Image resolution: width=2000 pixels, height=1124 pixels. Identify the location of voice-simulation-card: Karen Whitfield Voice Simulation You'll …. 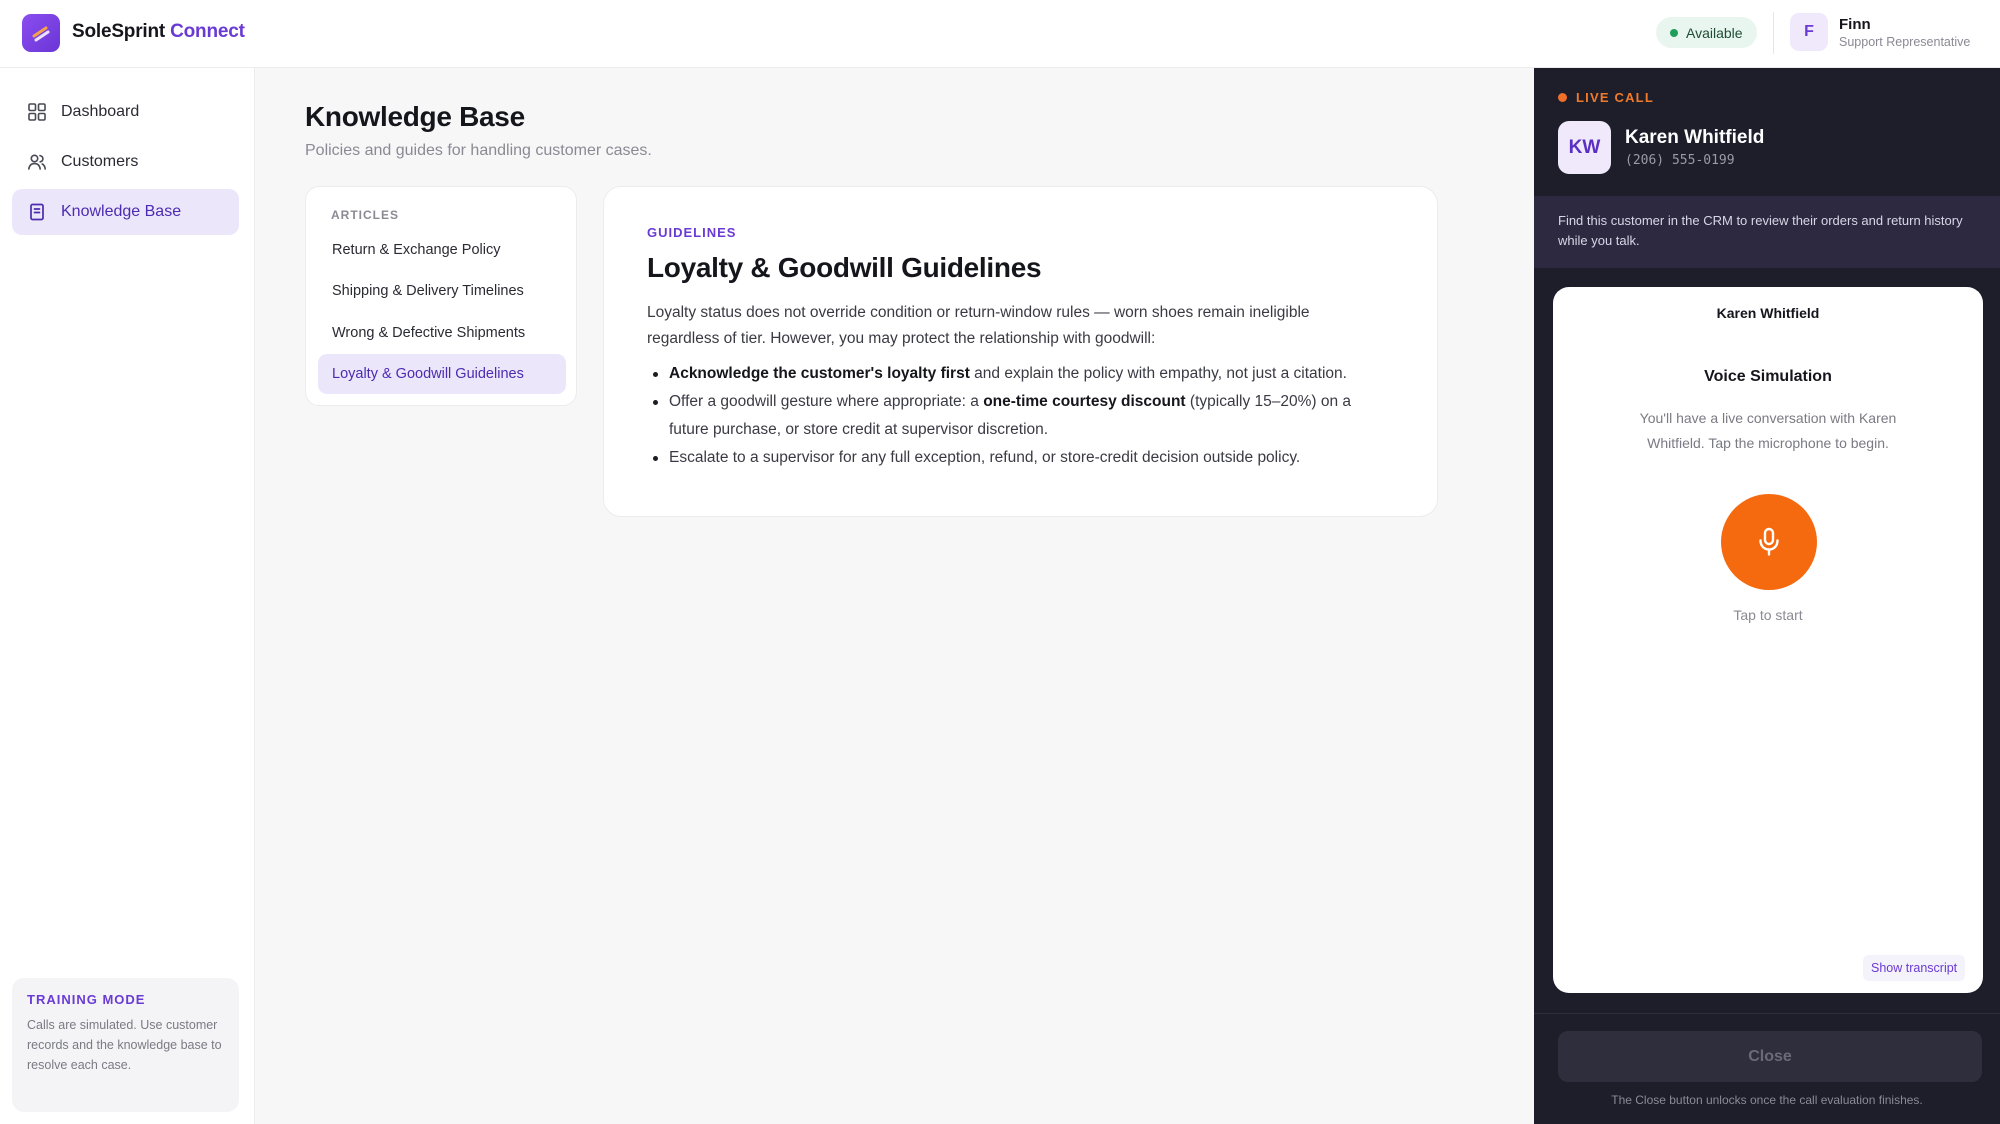
(1768, 640).